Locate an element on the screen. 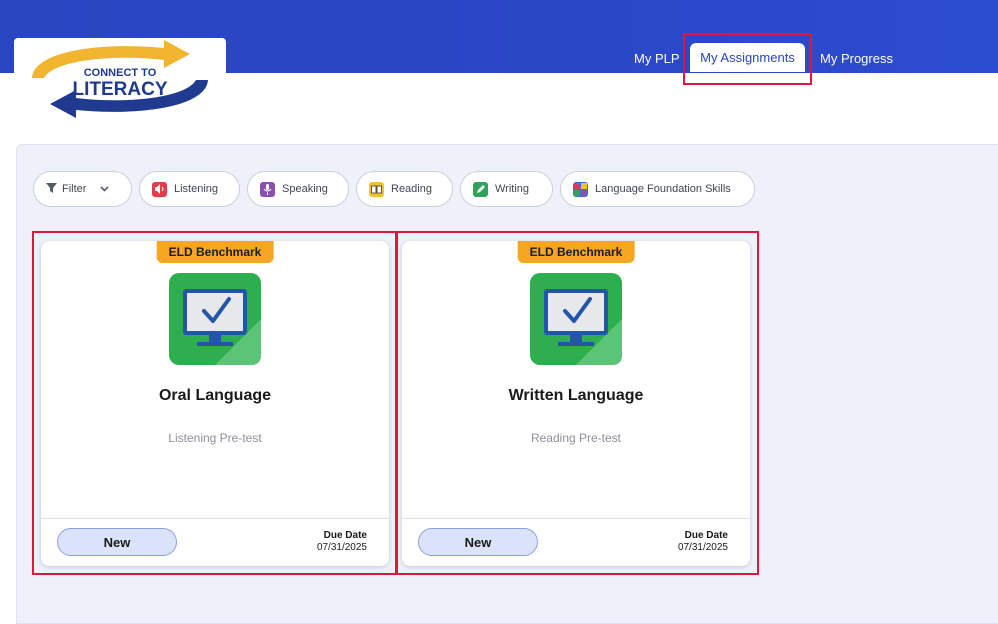 This screenshot has height=624, width=998. nav-highlight-box is located at coordinates (747, 59).